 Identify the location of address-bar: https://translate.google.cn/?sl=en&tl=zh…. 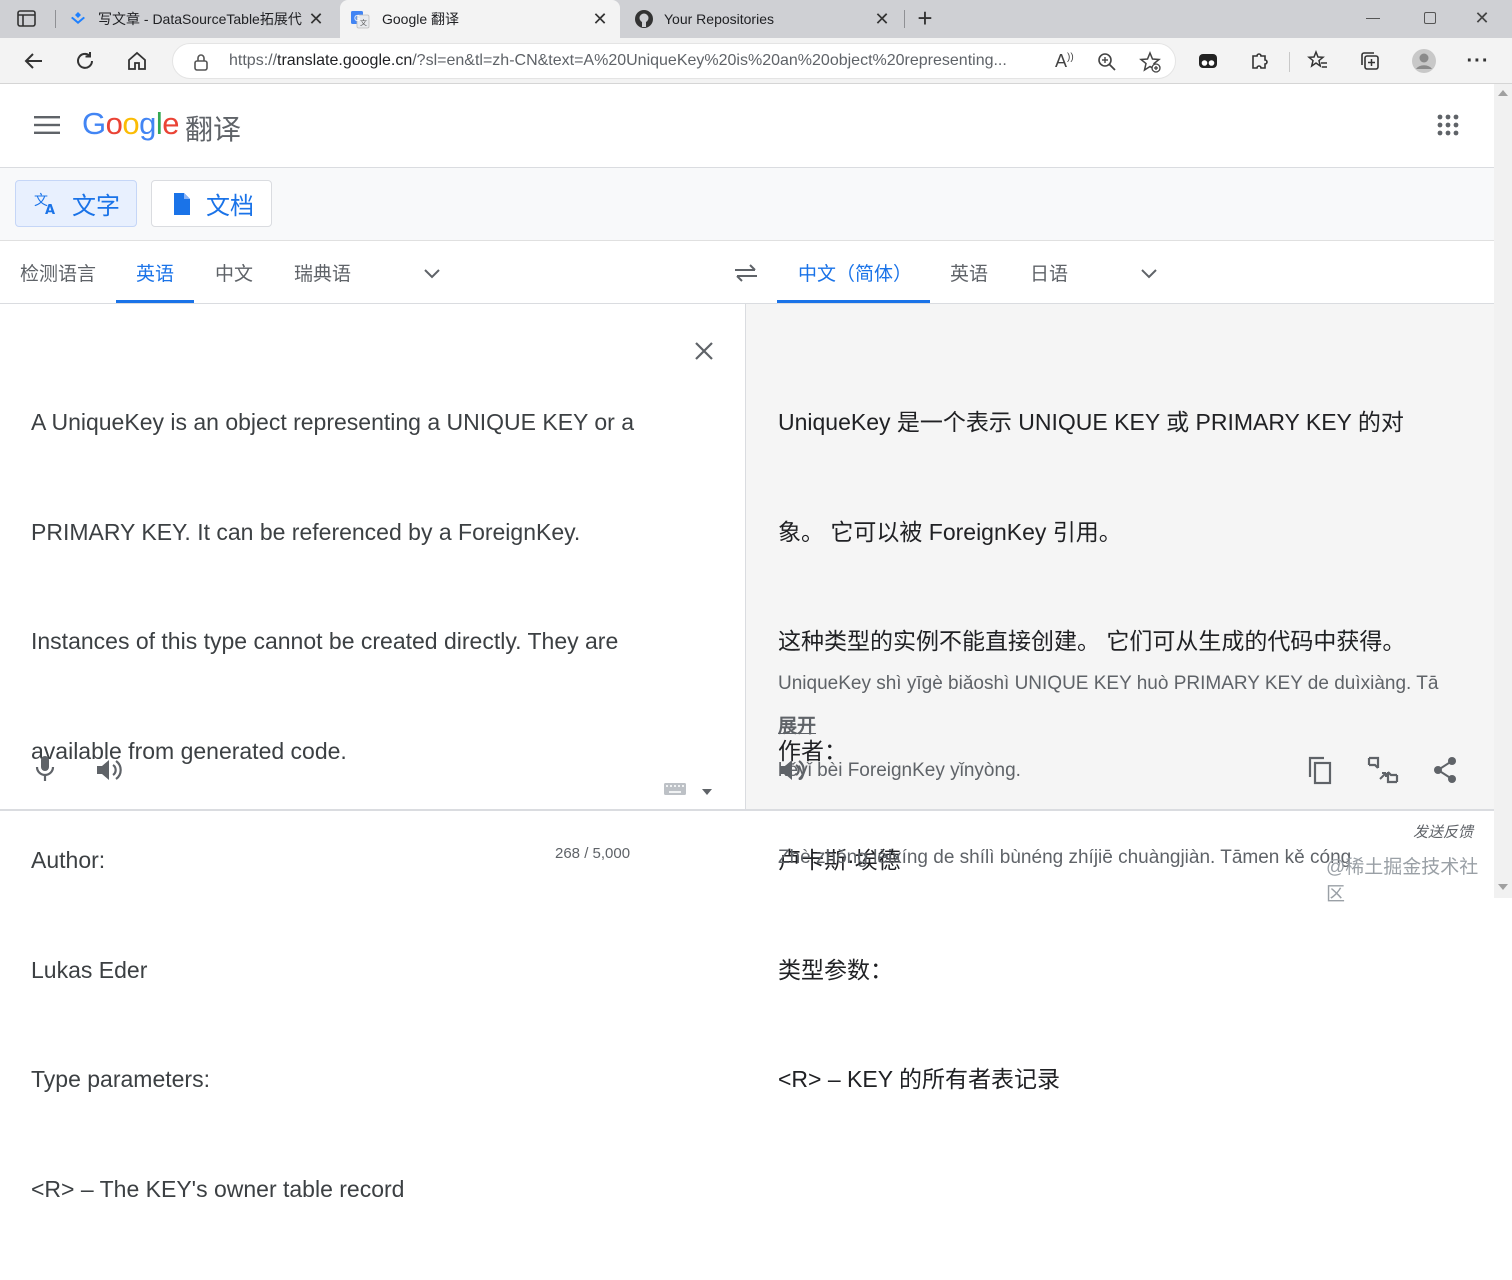
(674, 61).